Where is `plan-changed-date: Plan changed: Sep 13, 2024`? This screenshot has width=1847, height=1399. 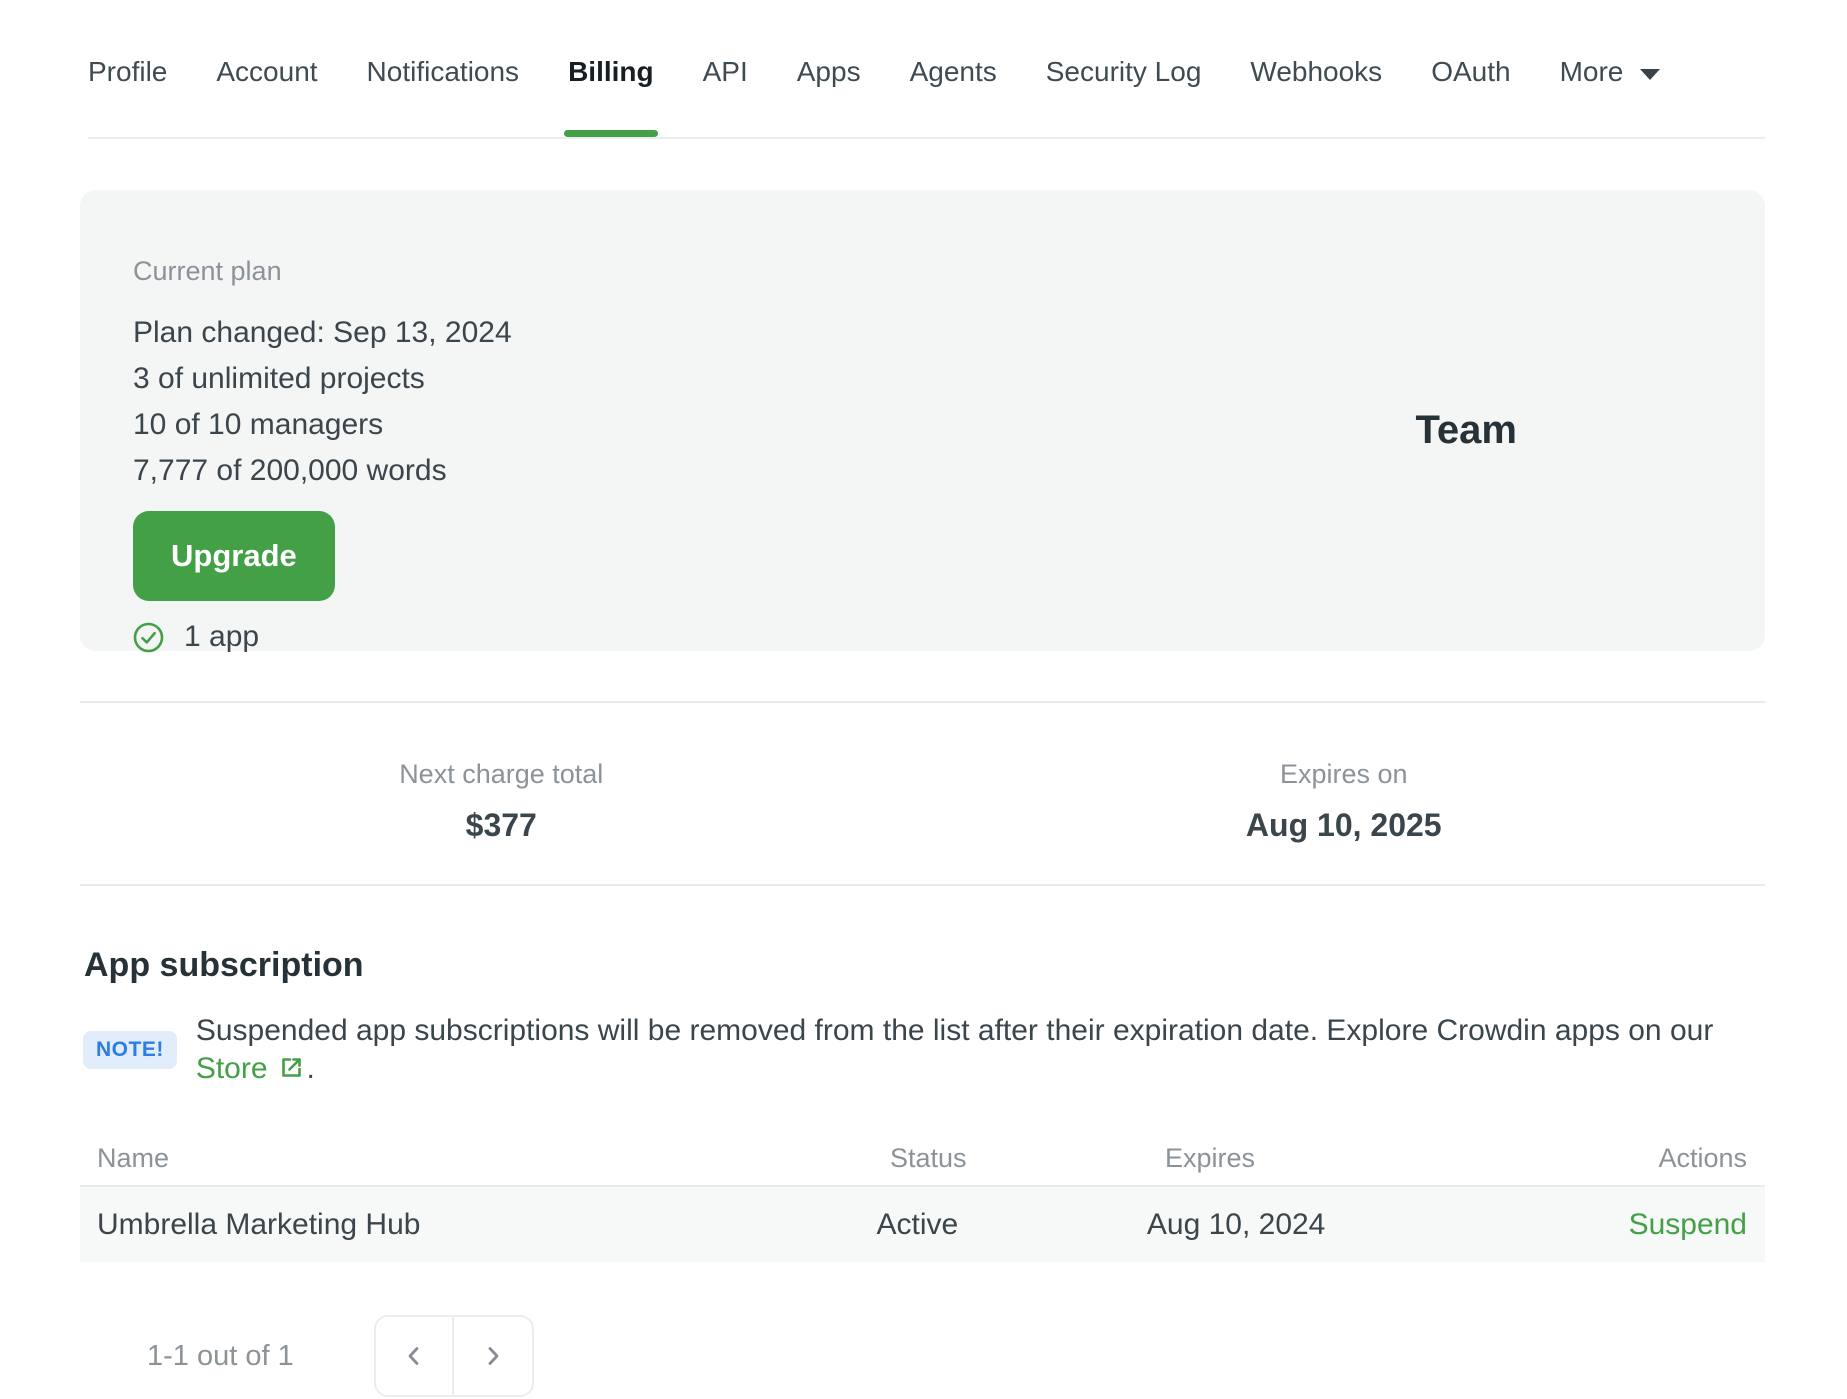 plan-changed-date: Plan changed: Sep 13, 2024 is located at coordinates (322, 332).